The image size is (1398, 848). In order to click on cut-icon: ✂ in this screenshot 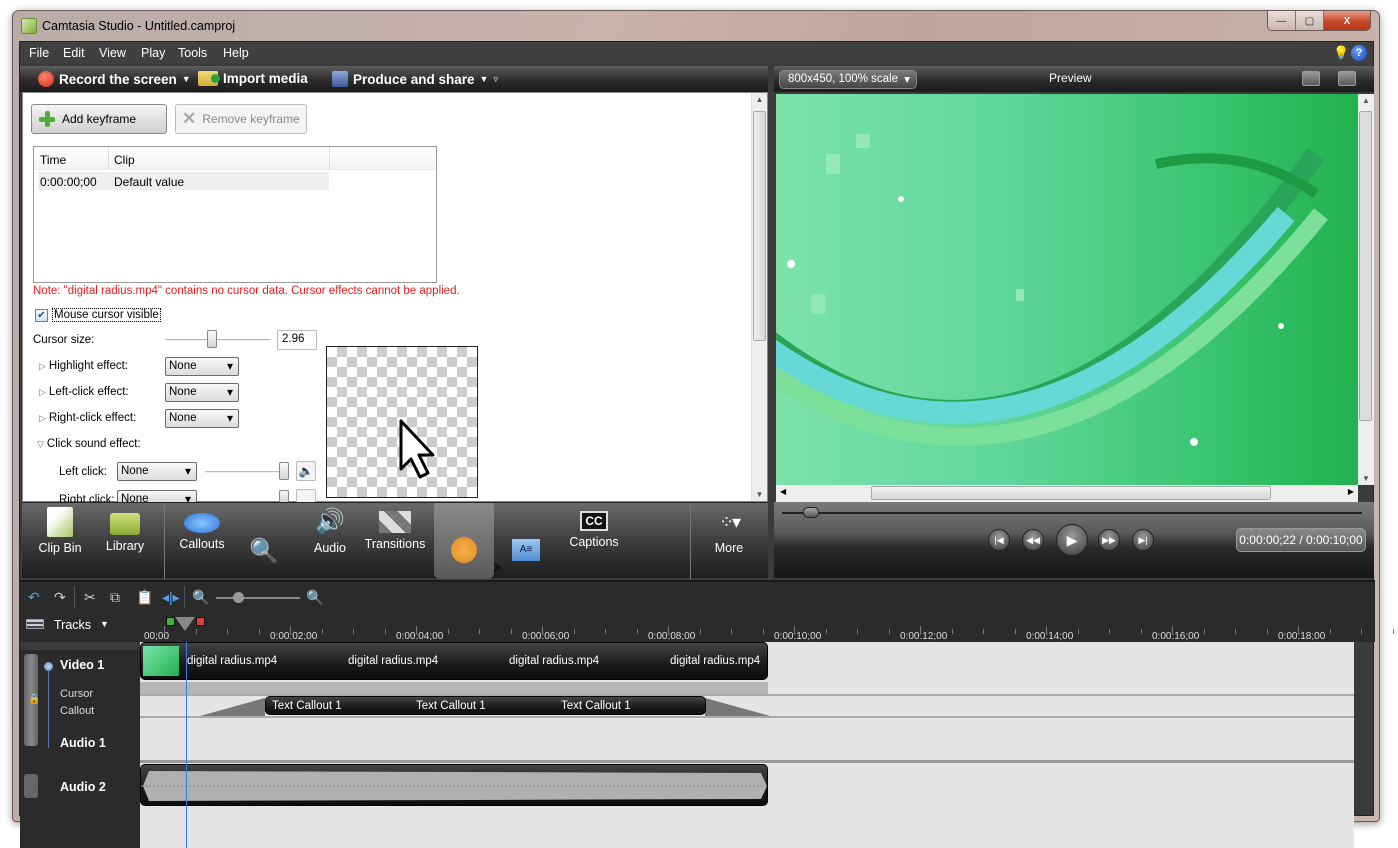, I will do `click(90, 597)`.